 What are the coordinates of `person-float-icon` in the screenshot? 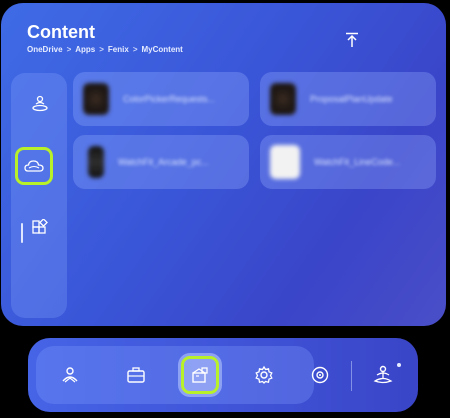 It's located at (40, 104).